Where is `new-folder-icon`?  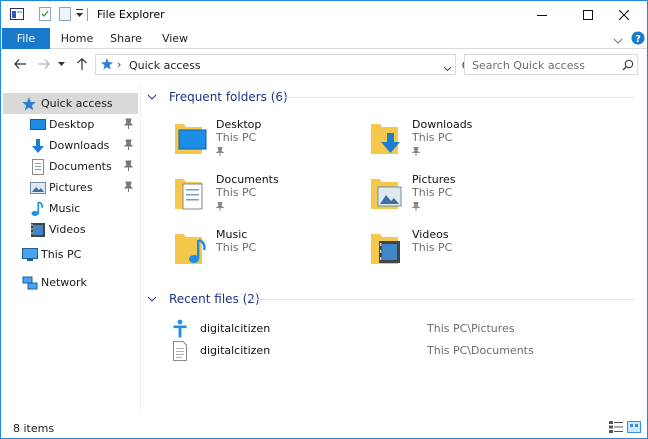
new-folder-icon is located at coordinates (65, 15).